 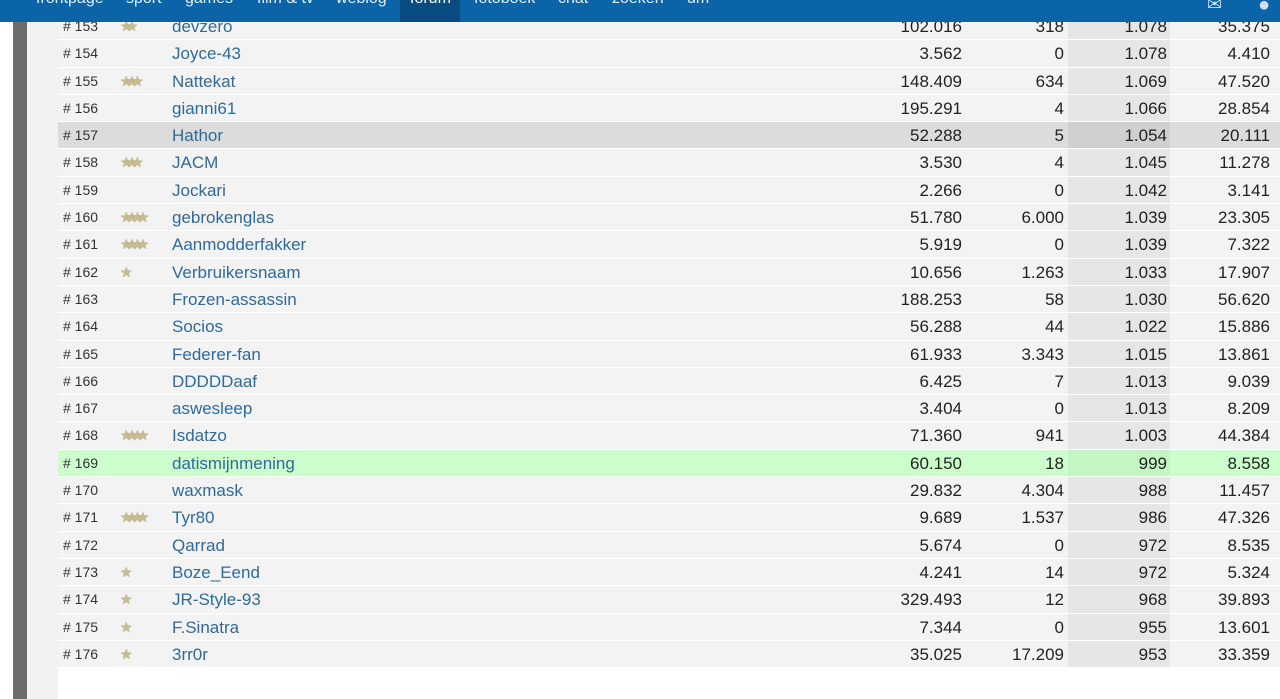 What do you see at coordinates (223, 217) in the screenshot?
I see `username-link: gebrokenglas` at bounding box center [223, 217].